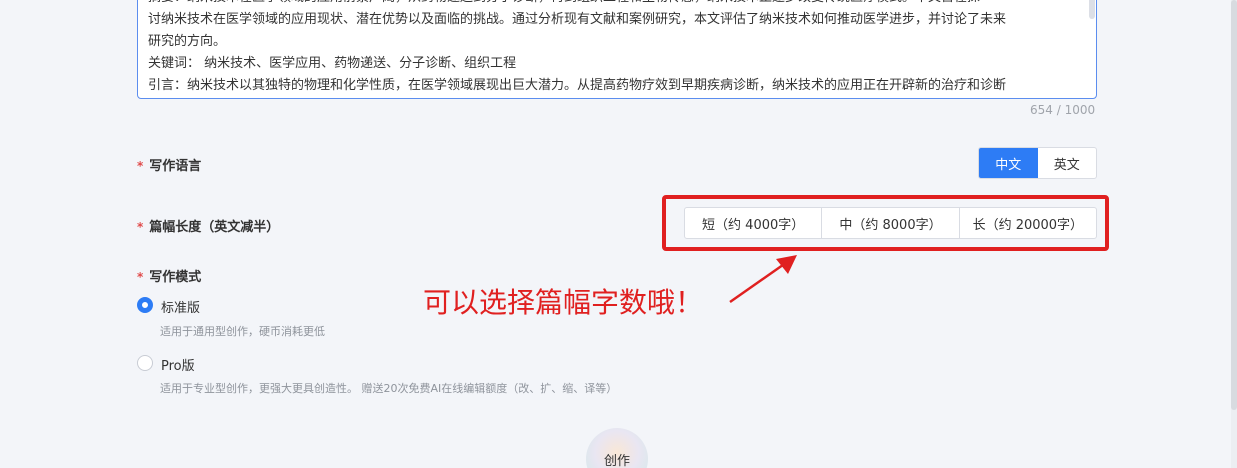 This screenshot has width=1237, height=468. Describe the element at coordinates (214, 227) in the screenshot. I see `length-label-text: 篇幅长度（英文减半）` at that location.